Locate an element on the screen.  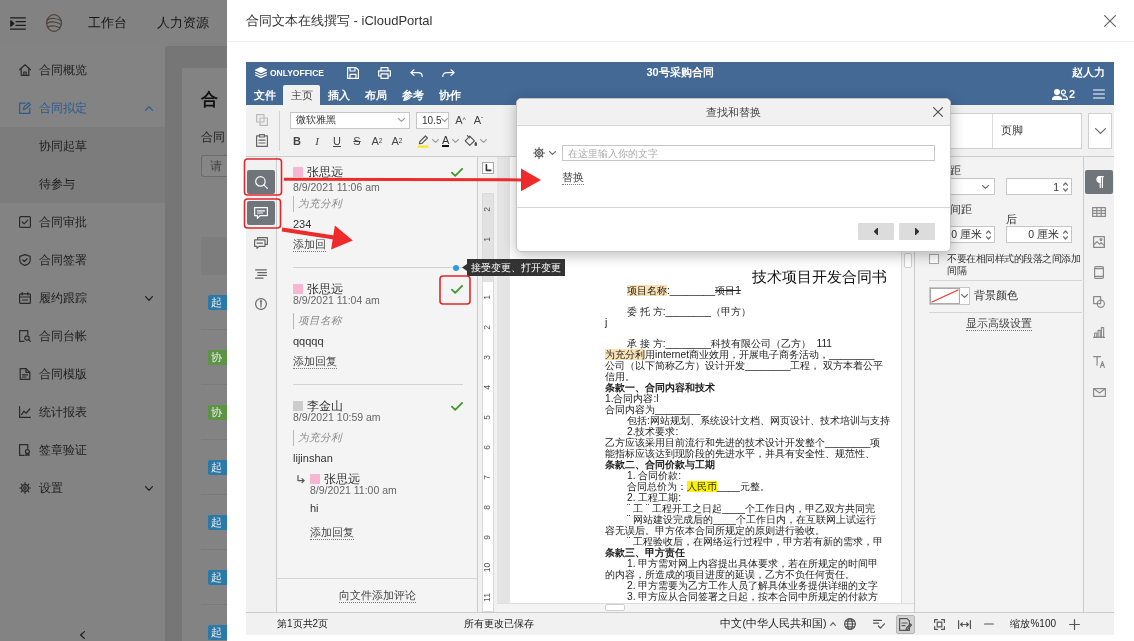
paragraph-settings-button is located at coordinates (1099, 182).